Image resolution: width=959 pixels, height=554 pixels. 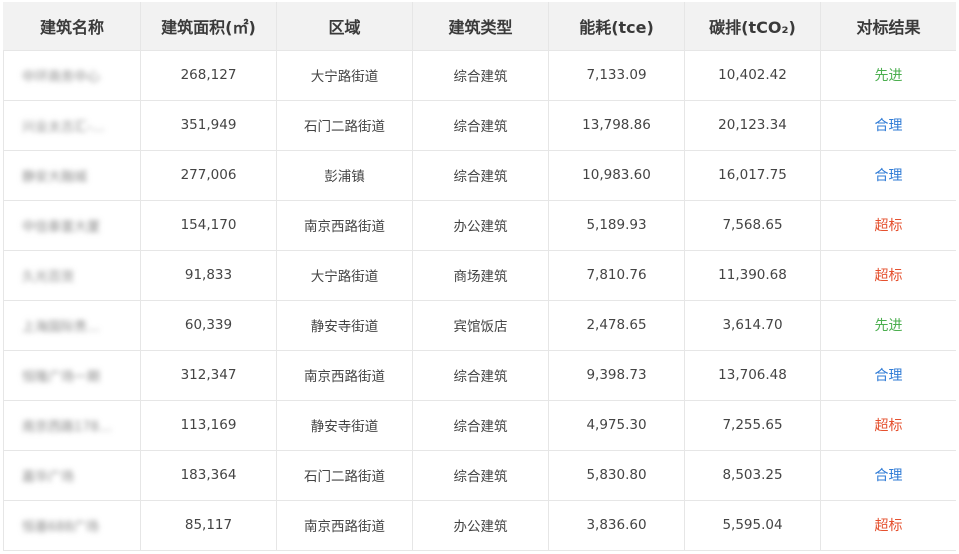 What do you see at coordinates (752, 475) in the screenshot?
I see `cell-carbon: 8,503.25` at bounding box center [752, 475].